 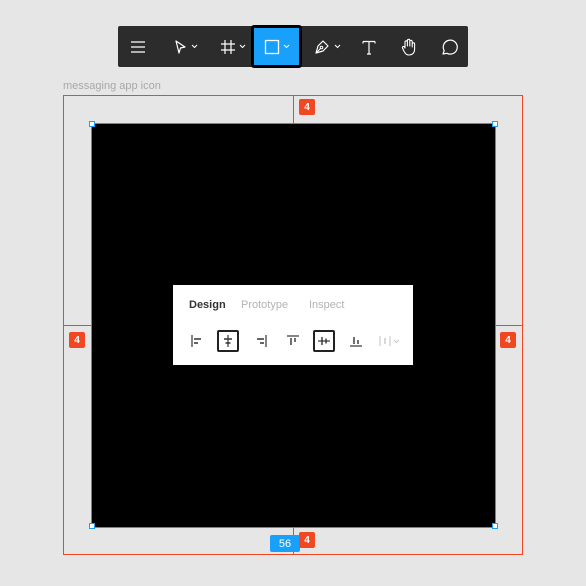 What do you see at coordinates (271, 46) in the screenshot?
I see `rectangle-icon` at bounding box center [271, 46].